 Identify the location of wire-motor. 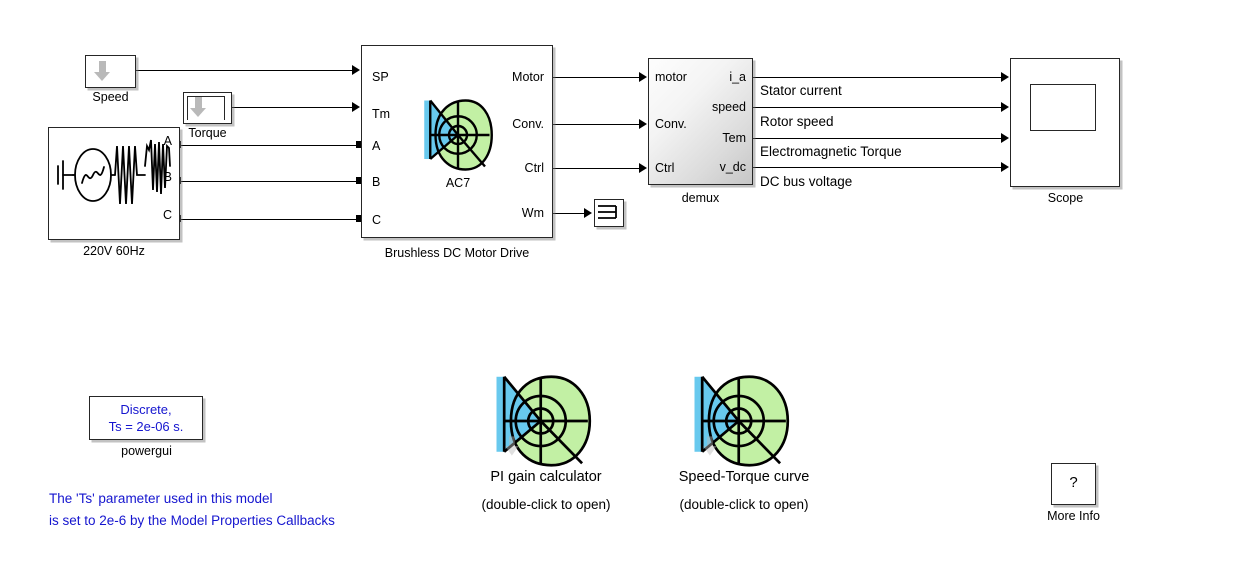
(596, 77).